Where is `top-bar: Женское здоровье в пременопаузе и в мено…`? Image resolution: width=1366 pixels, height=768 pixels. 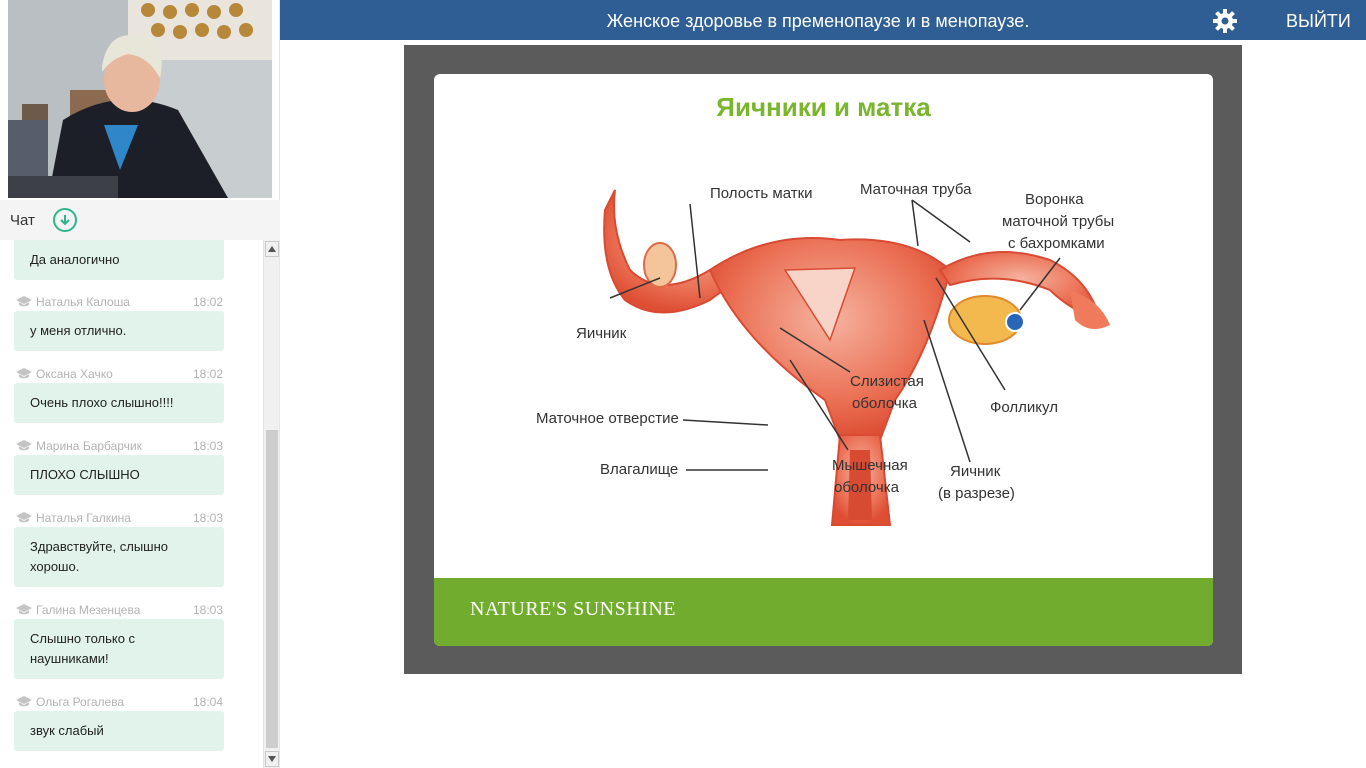 top-bar: Женское здоровье в пременопаузе и в мено… is located at coordinates (823, 20).